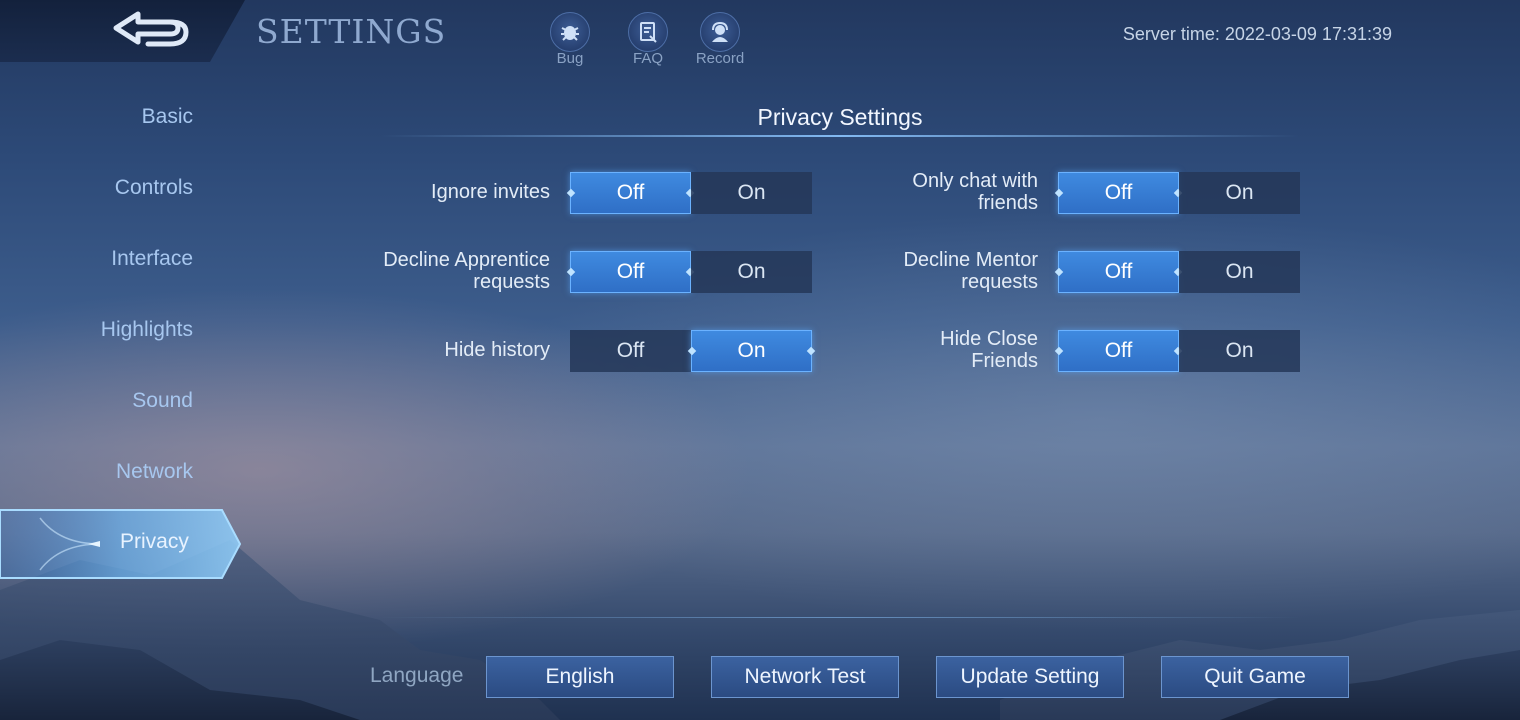 This screenshot has height=720, width=1520. What do you see at coordinates (103, 472) in the screenshot?
I see `sidebar-item-network: Network` at bounding box center [103, 472].